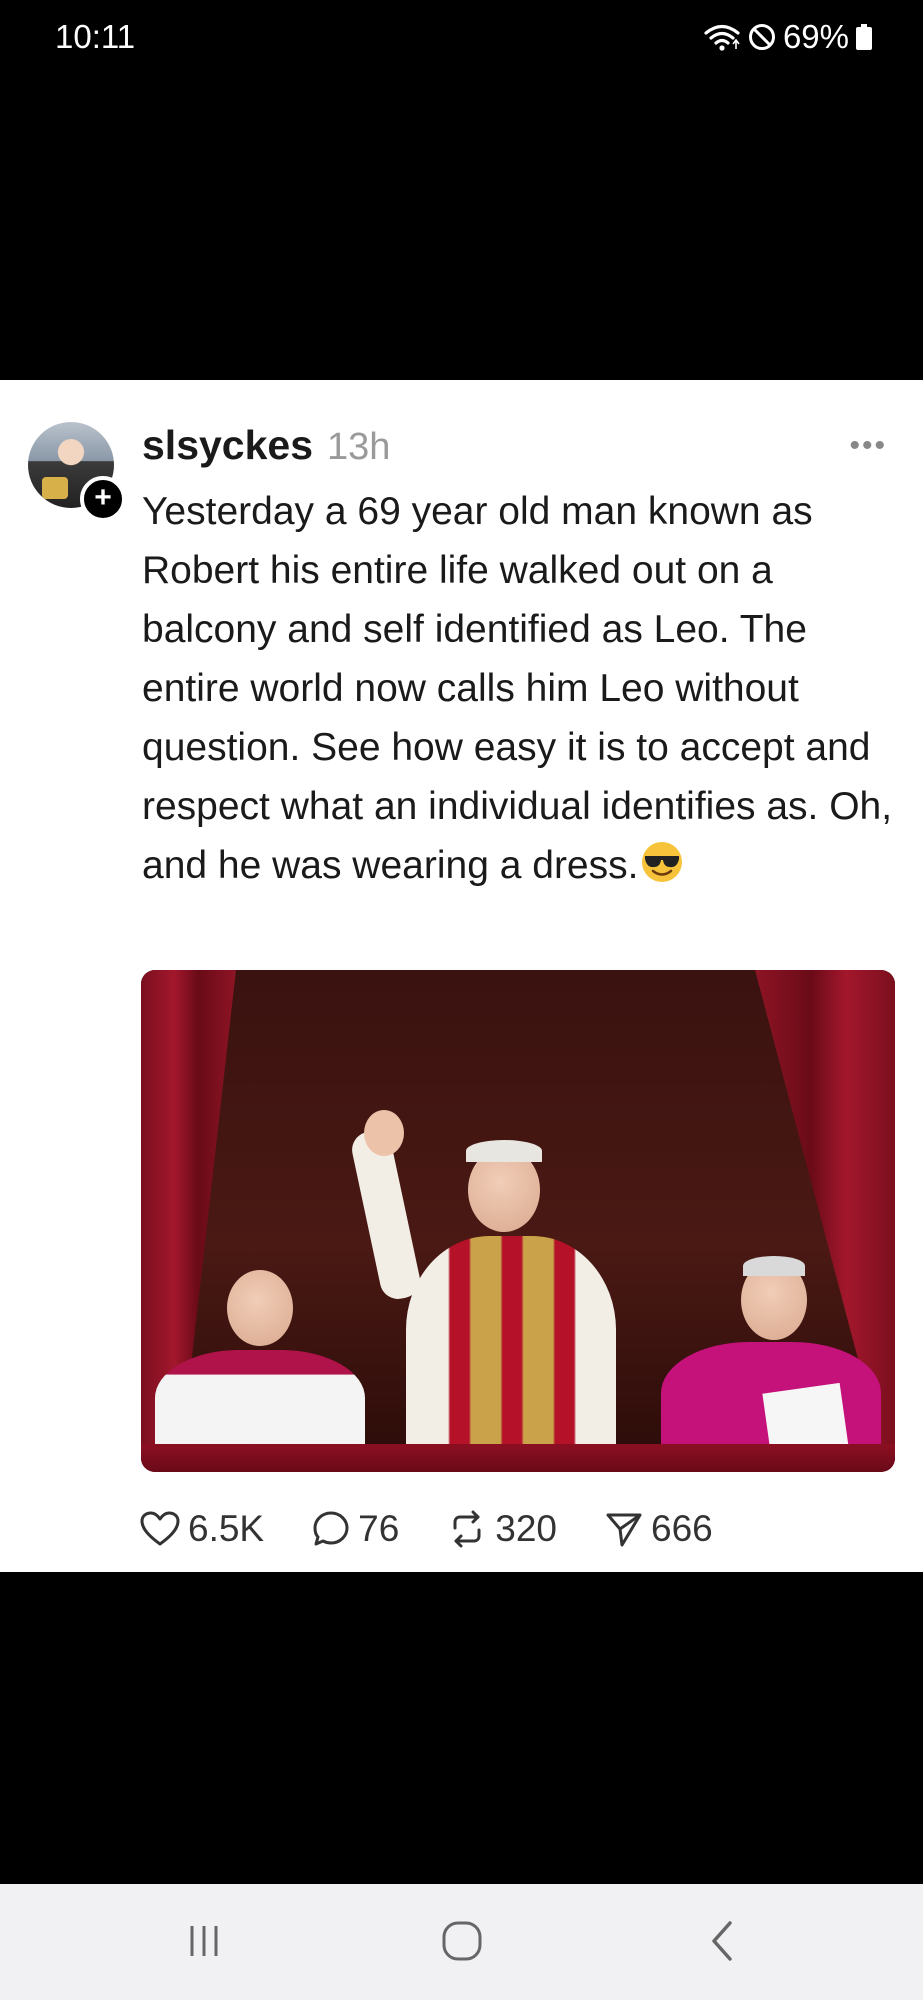 The image size is (923, 2000). Describe the element at coordinates (95, 36) in the screenshot. I see `status-time: 10:11` at that location.